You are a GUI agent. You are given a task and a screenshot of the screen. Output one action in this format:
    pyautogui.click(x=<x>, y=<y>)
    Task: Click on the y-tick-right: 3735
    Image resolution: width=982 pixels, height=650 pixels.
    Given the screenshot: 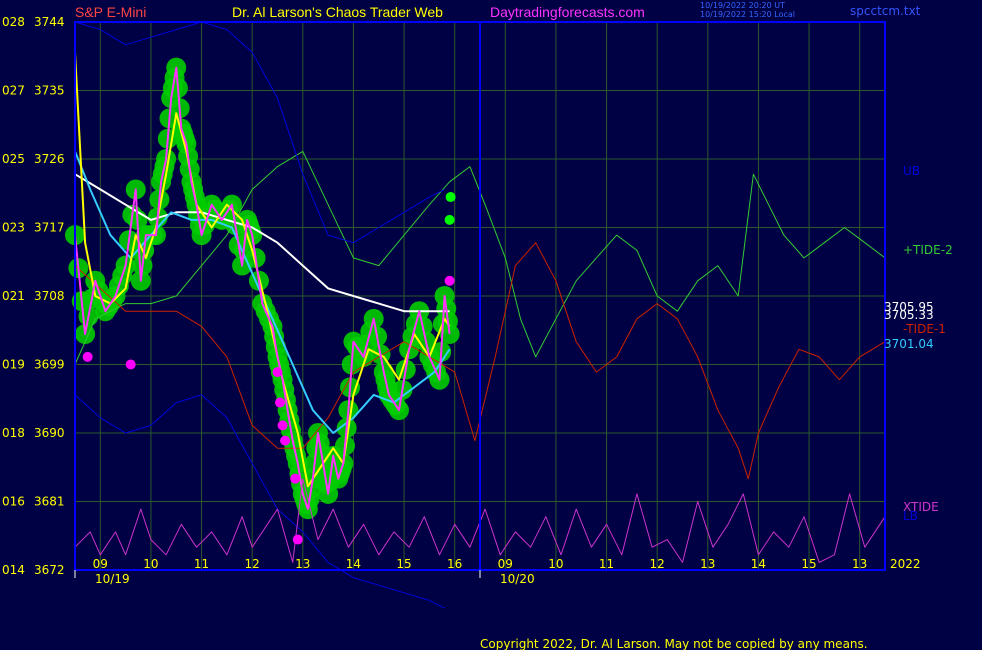 What is the action you would take?
    pyautogui.click(x=49, y=91)
    